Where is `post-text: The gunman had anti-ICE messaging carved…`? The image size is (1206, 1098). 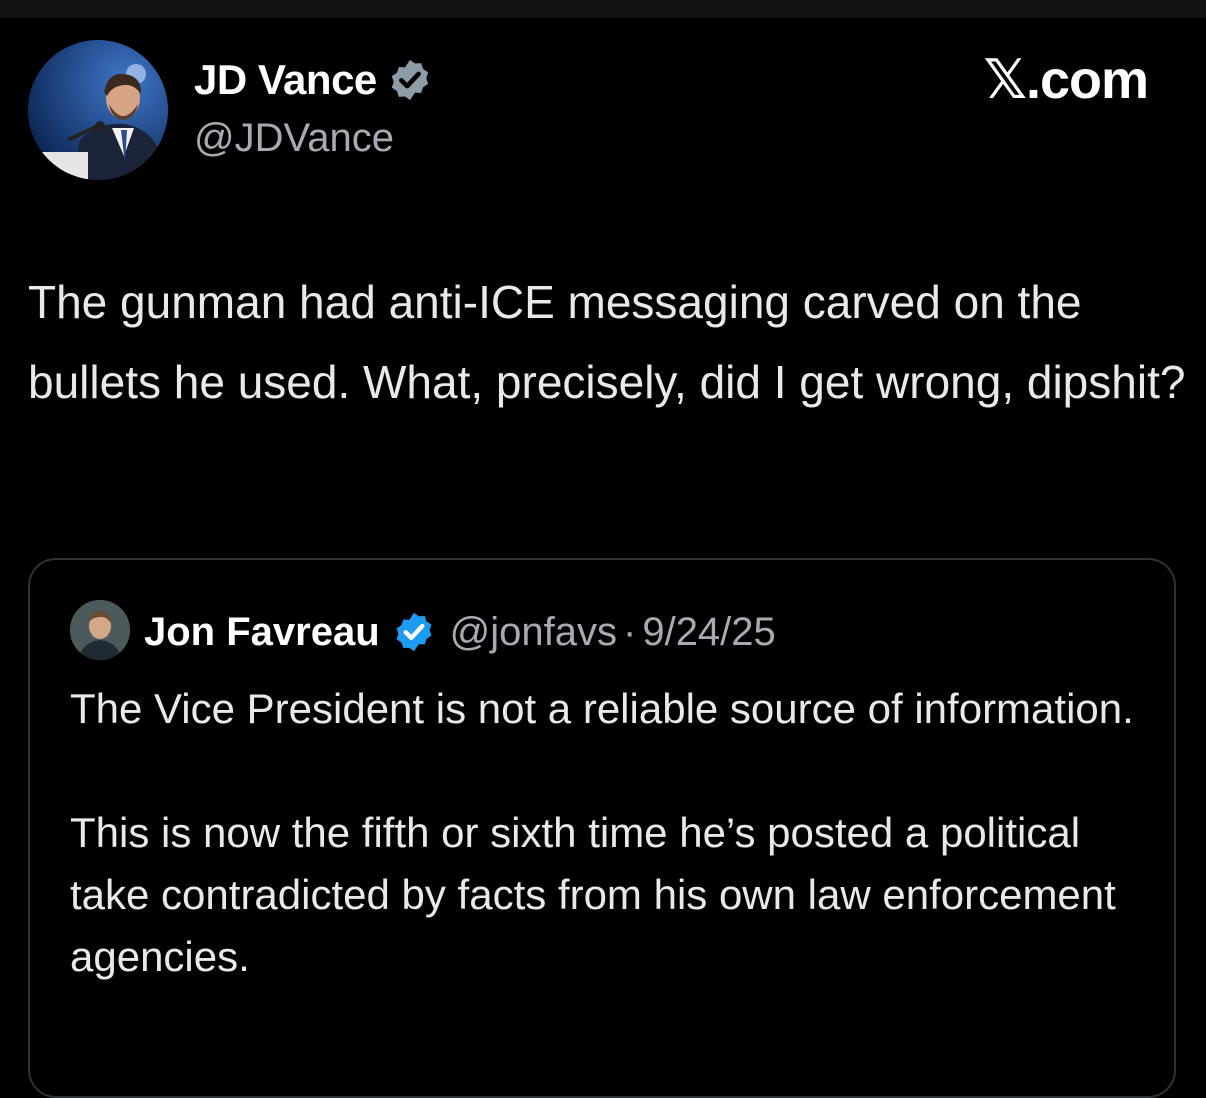
post-text: The gunman had anti-ICE messaging carved… is located at coordinates (607, 342).